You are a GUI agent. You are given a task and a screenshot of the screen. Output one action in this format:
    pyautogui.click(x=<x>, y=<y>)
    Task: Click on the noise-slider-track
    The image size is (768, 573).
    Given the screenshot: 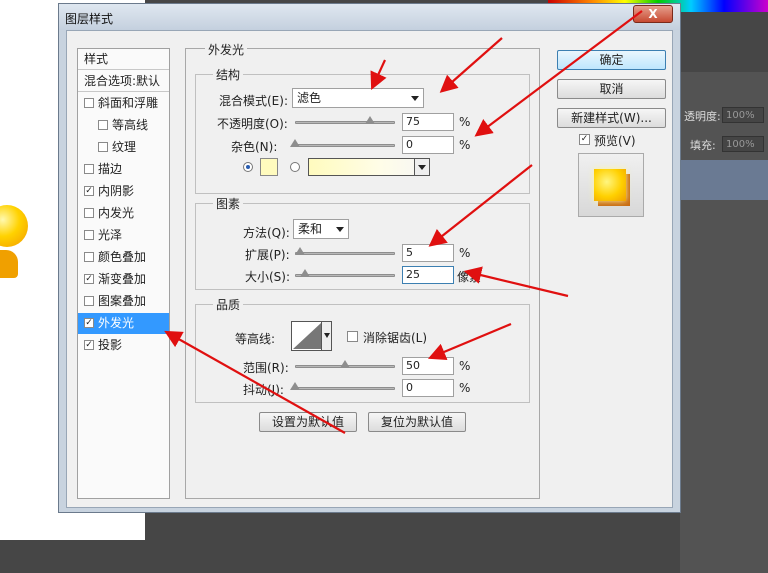 What is the action you would take?
    pyautogui.click(x=345, y=145)
    